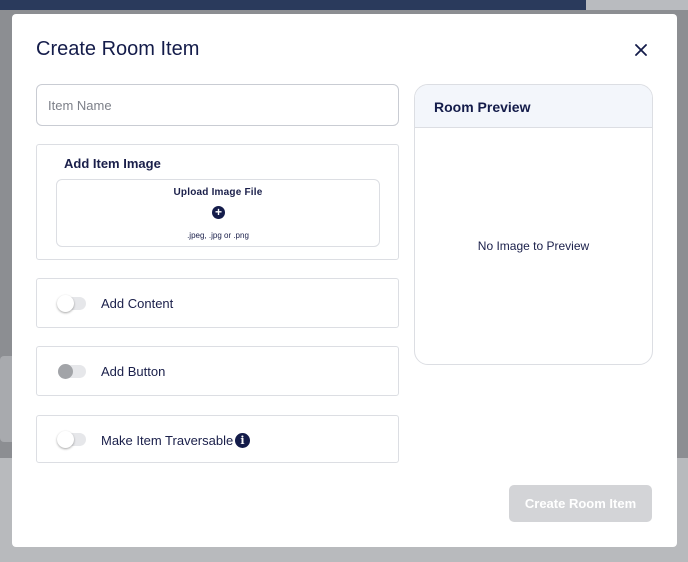 This screenshot has width=688, height=562. What do you see at coordinates (167, 440) in the screenshot?
I see `traversable-label: Make Item Traversable` at bounding box center [167, 440].